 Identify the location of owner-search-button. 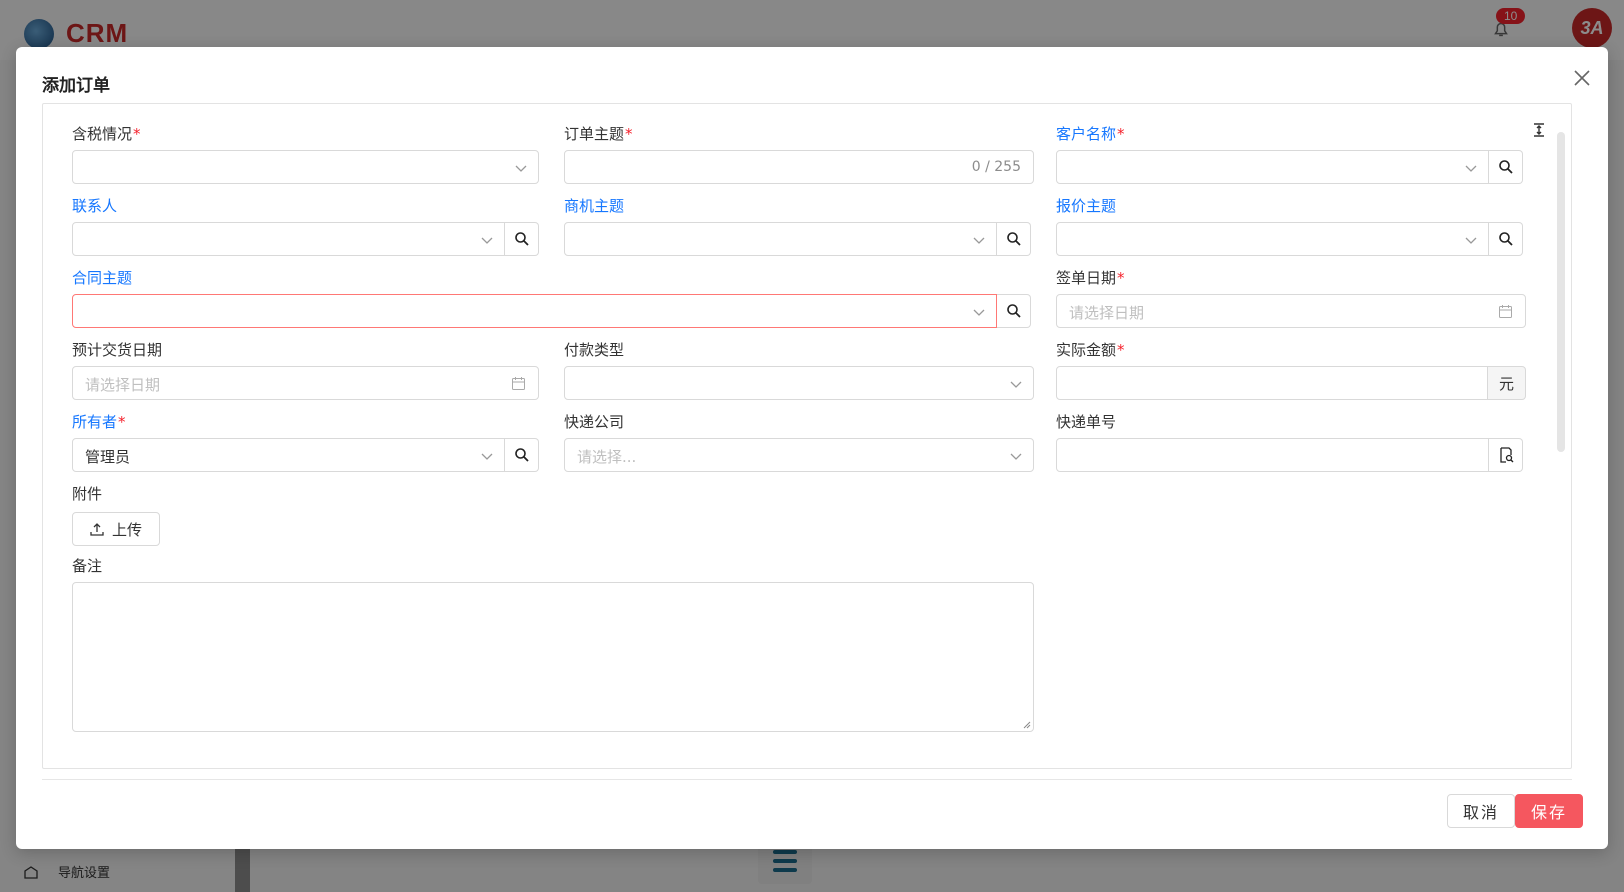
(522, 455).